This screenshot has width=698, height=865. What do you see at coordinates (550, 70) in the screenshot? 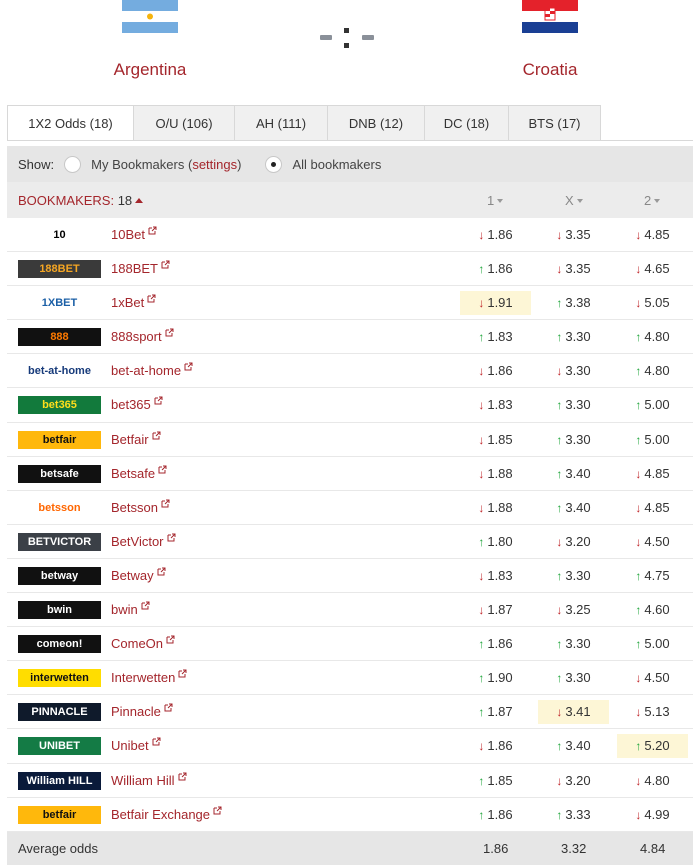
I see `away-team-name: Croatia` at bounding box center [550, 70].